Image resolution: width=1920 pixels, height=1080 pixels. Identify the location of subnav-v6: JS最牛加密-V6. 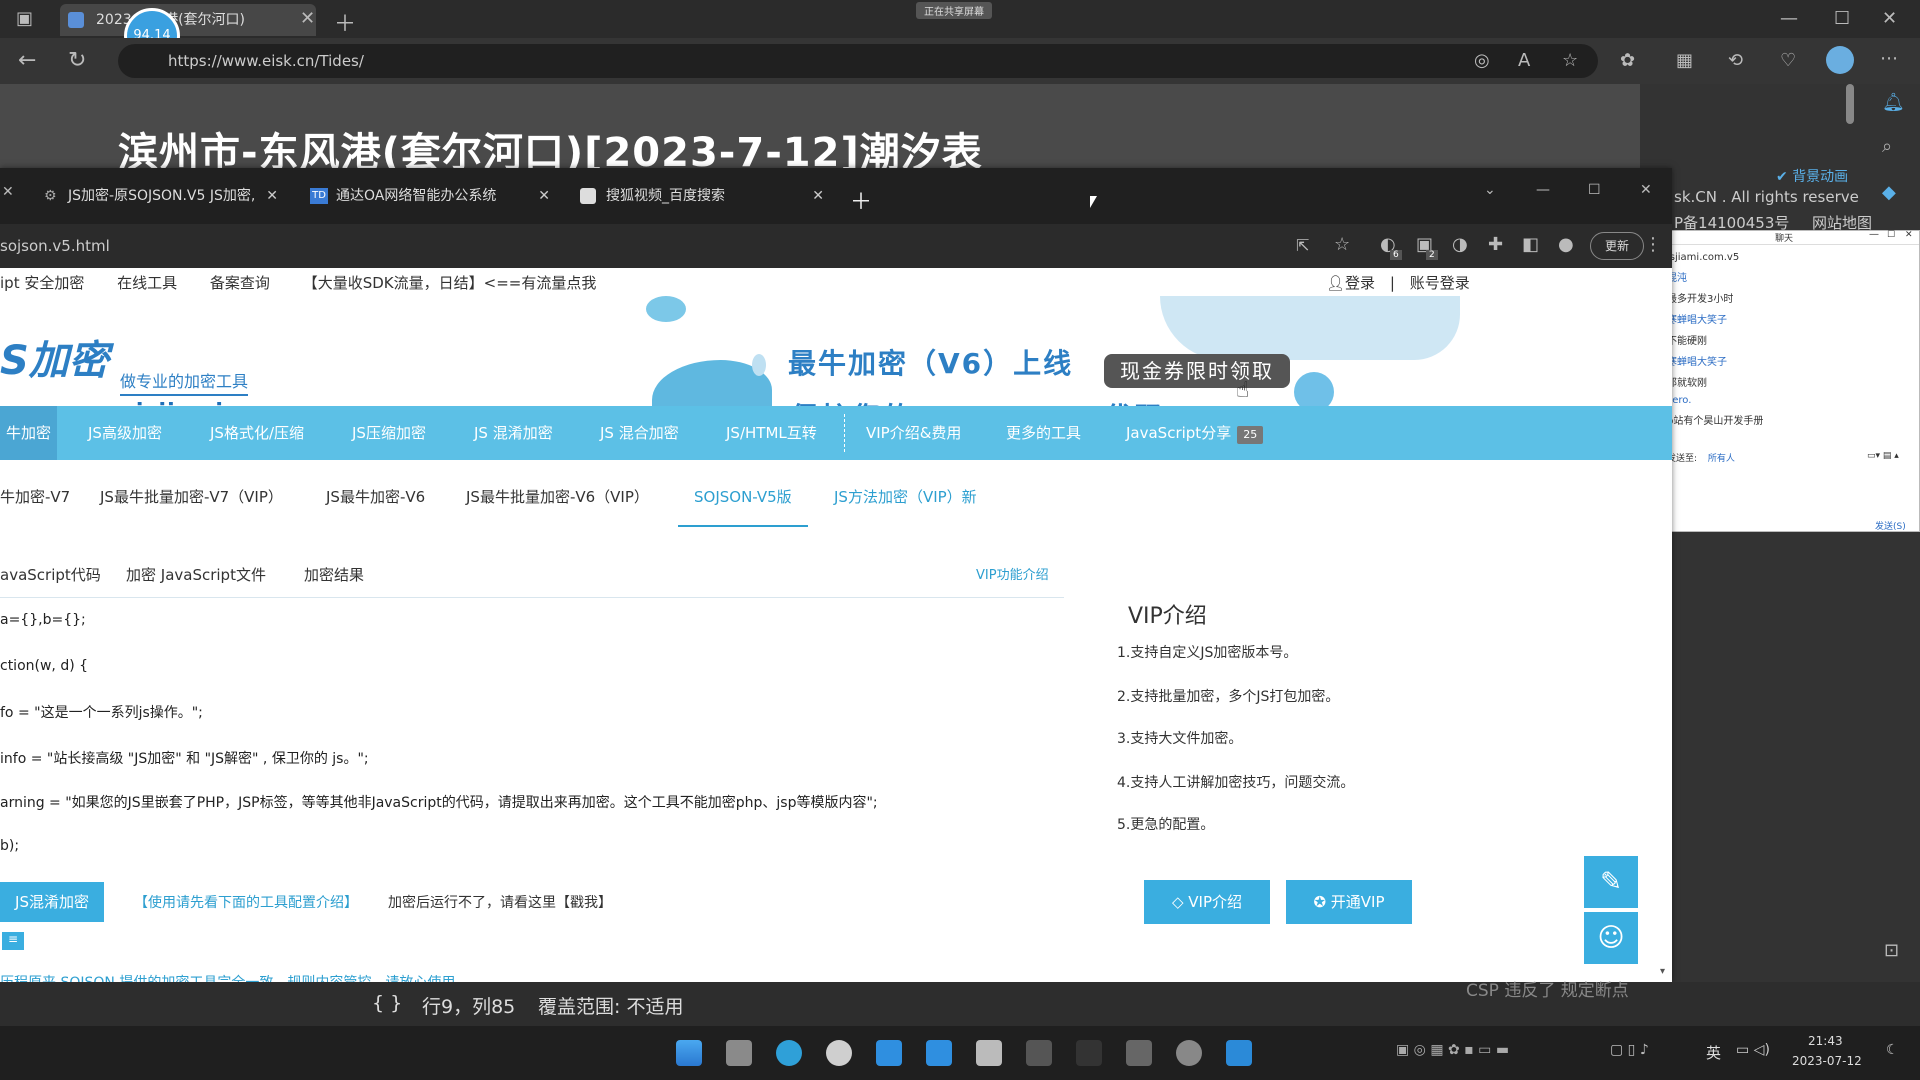
(375, 496).